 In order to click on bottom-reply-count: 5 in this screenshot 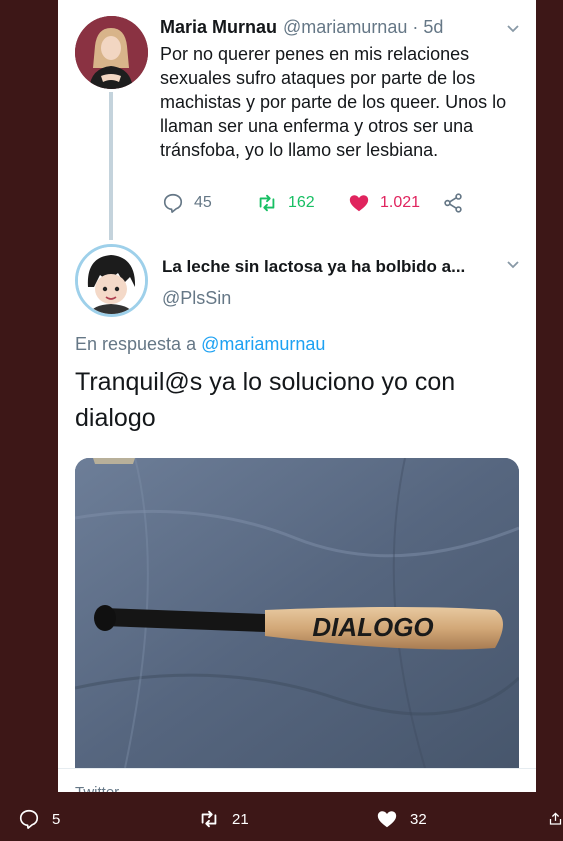, I will do `click(56, 819)`.